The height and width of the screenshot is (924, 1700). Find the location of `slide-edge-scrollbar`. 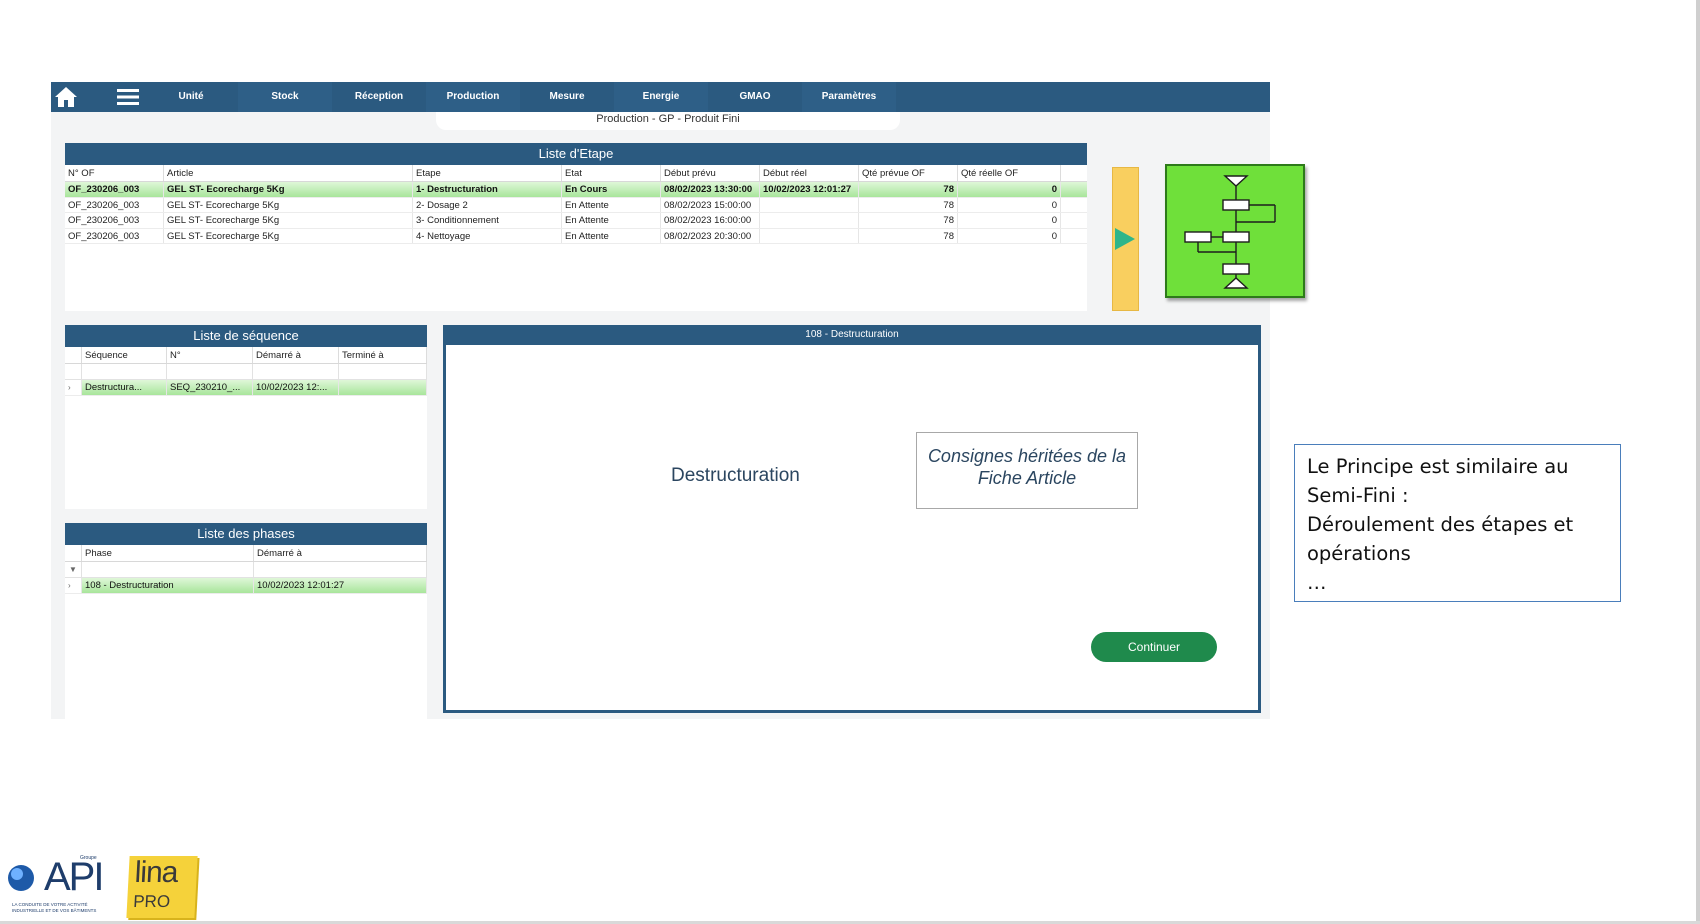

slide-edge-scrollbar is located at coordinates (1698, 462).